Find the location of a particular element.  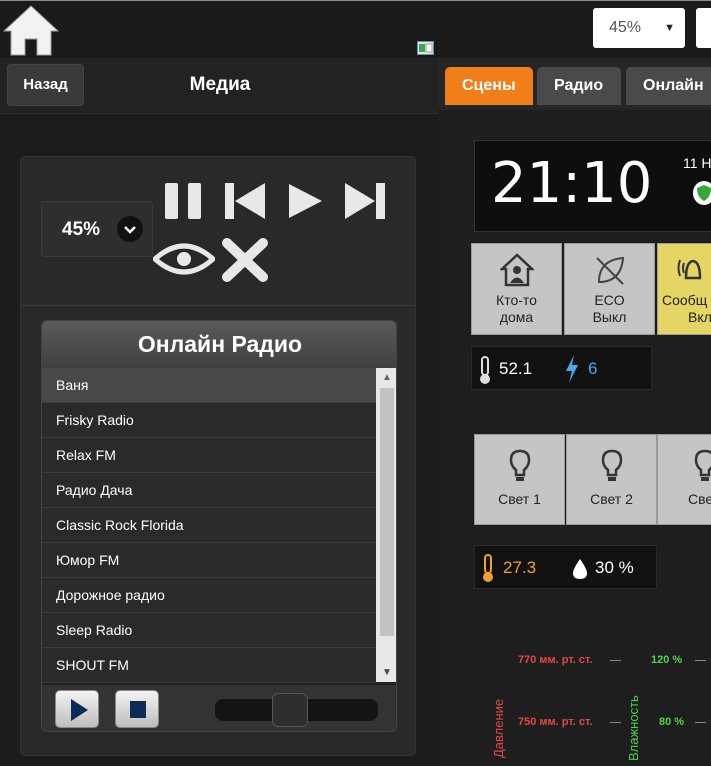

volume-slider-thumb is located at coordinates (290, 710).